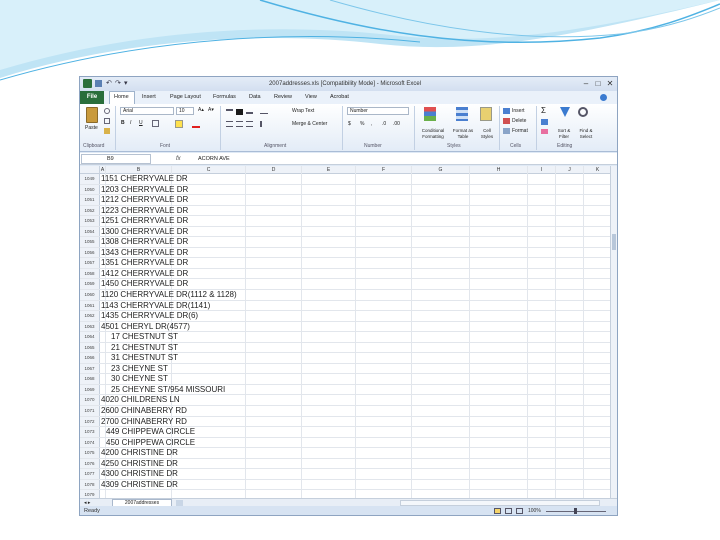  I want to click on row-header: 1075, so click(90, 453).